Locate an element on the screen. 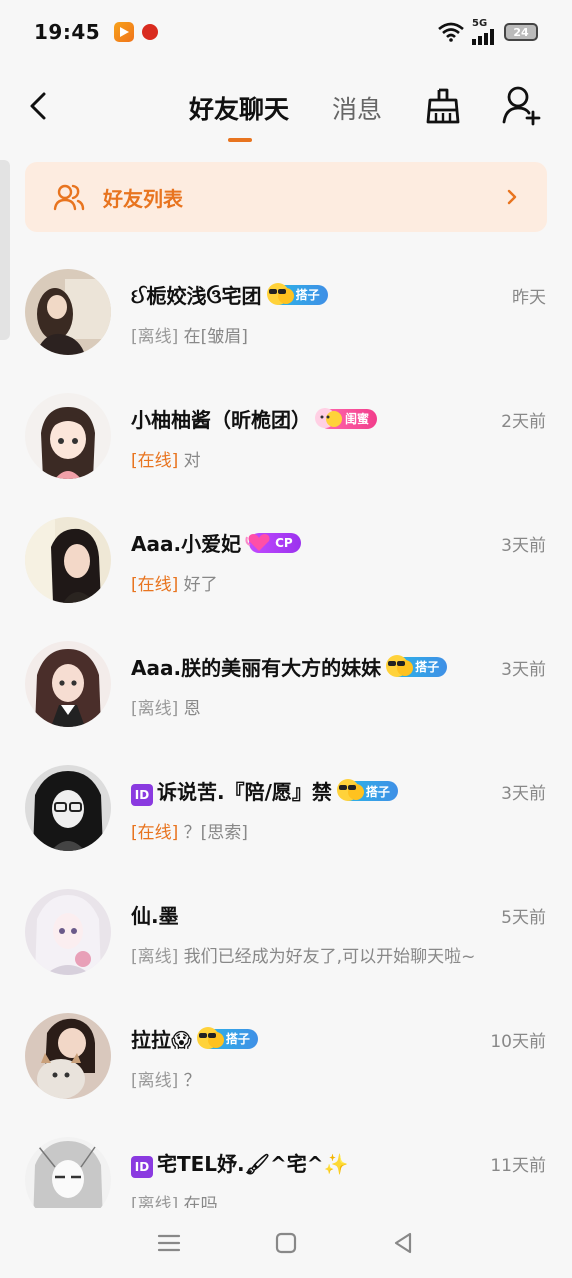  badge-label: CP is located at coordinates (284, 542).